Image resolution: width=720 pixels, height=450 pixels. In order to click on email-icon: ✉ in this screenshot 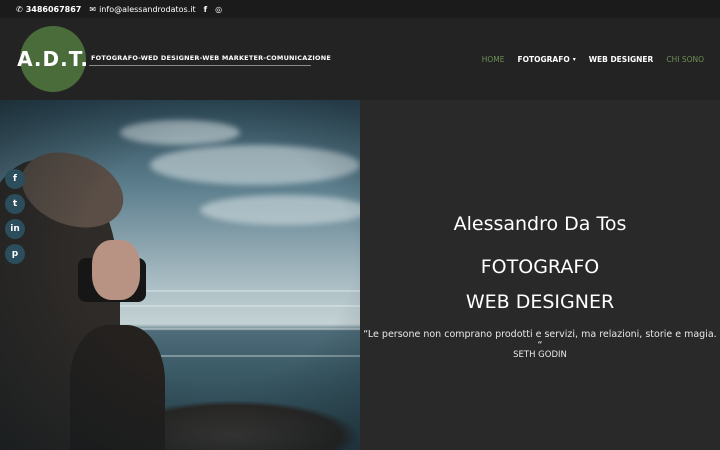, I will do `click(93, 9)`.